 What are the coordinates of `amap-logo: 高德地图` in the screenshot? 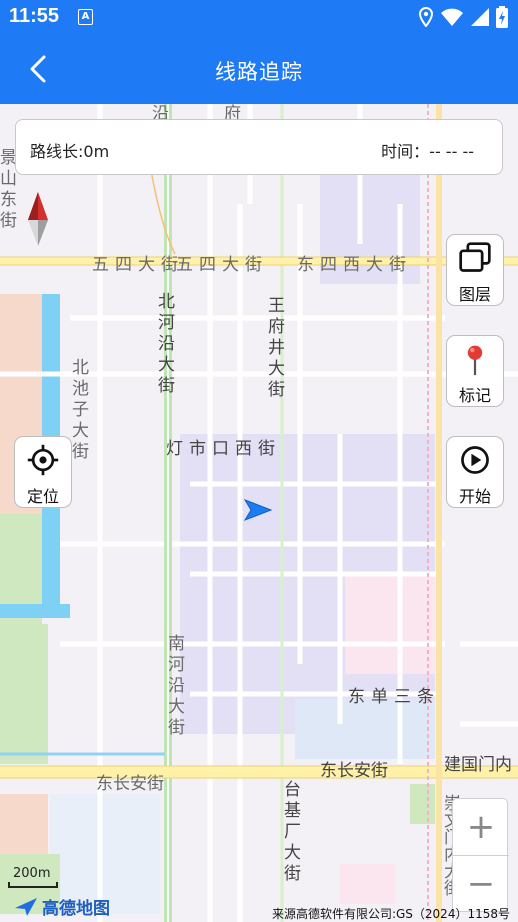 It's located at (62, 906).